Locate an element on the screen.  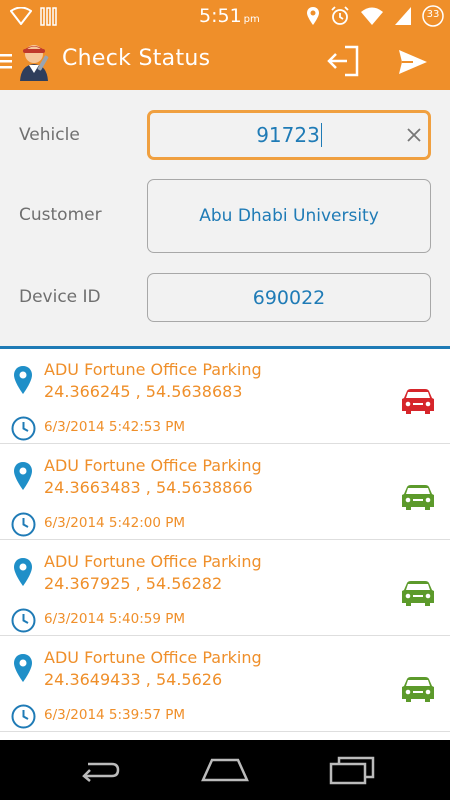
mechanic-logo-icon is located at coordinates (35, 61).